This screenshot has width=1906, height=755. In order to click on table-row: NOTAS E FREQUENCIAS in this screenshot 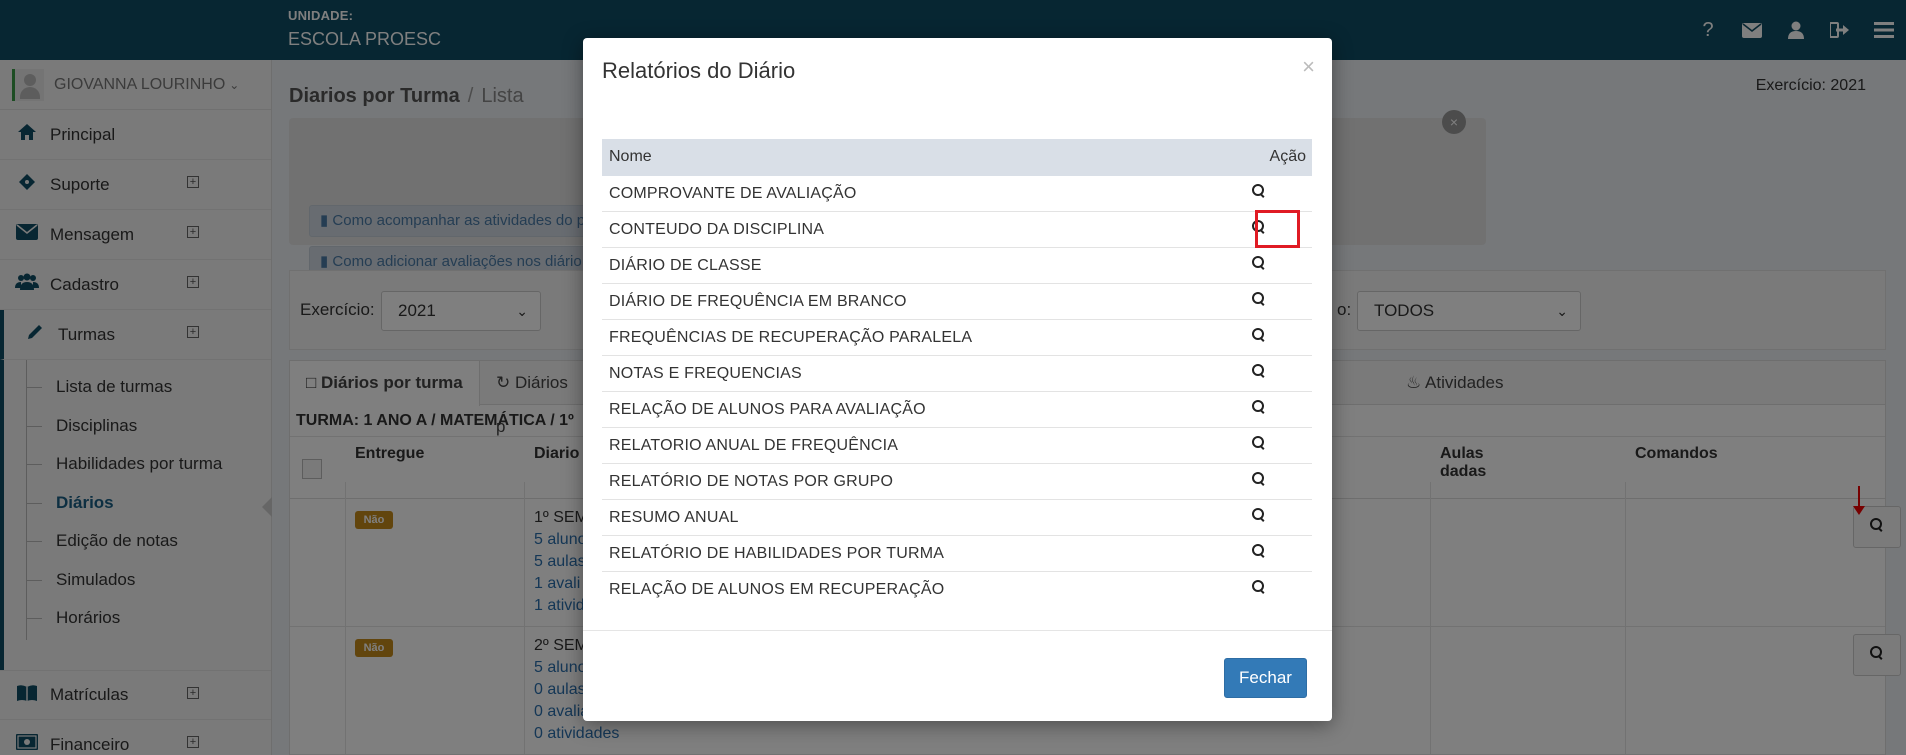, I will do `click(957, 374)`.